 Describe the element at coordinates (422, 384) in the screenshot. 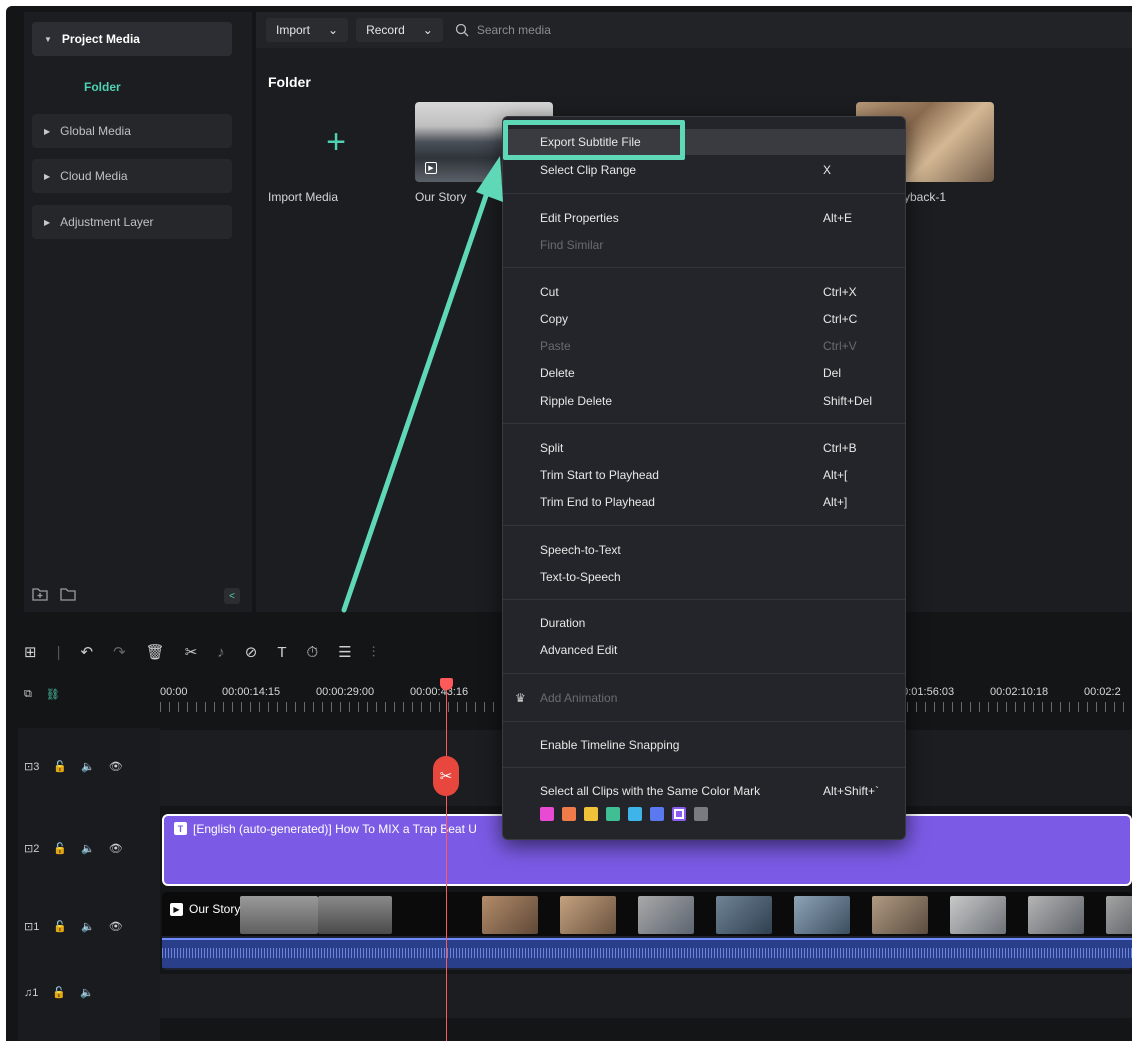

I see `annotation-arrow` at that location.